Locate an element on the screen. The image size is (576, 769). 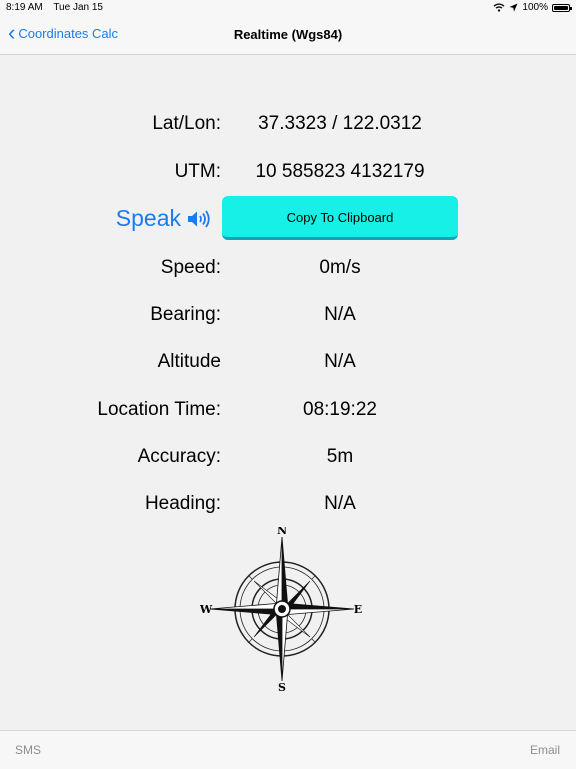
battery-fill is located at coordinates (561, 7).